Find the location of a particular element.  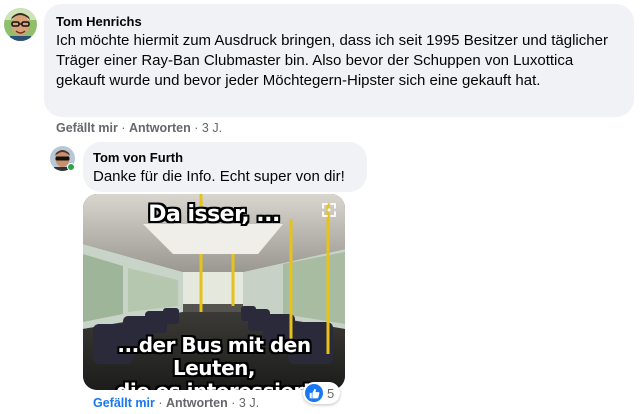

meme-caption-line: ...der Bus mit den Leuten, is located at coordinates (214, 356).